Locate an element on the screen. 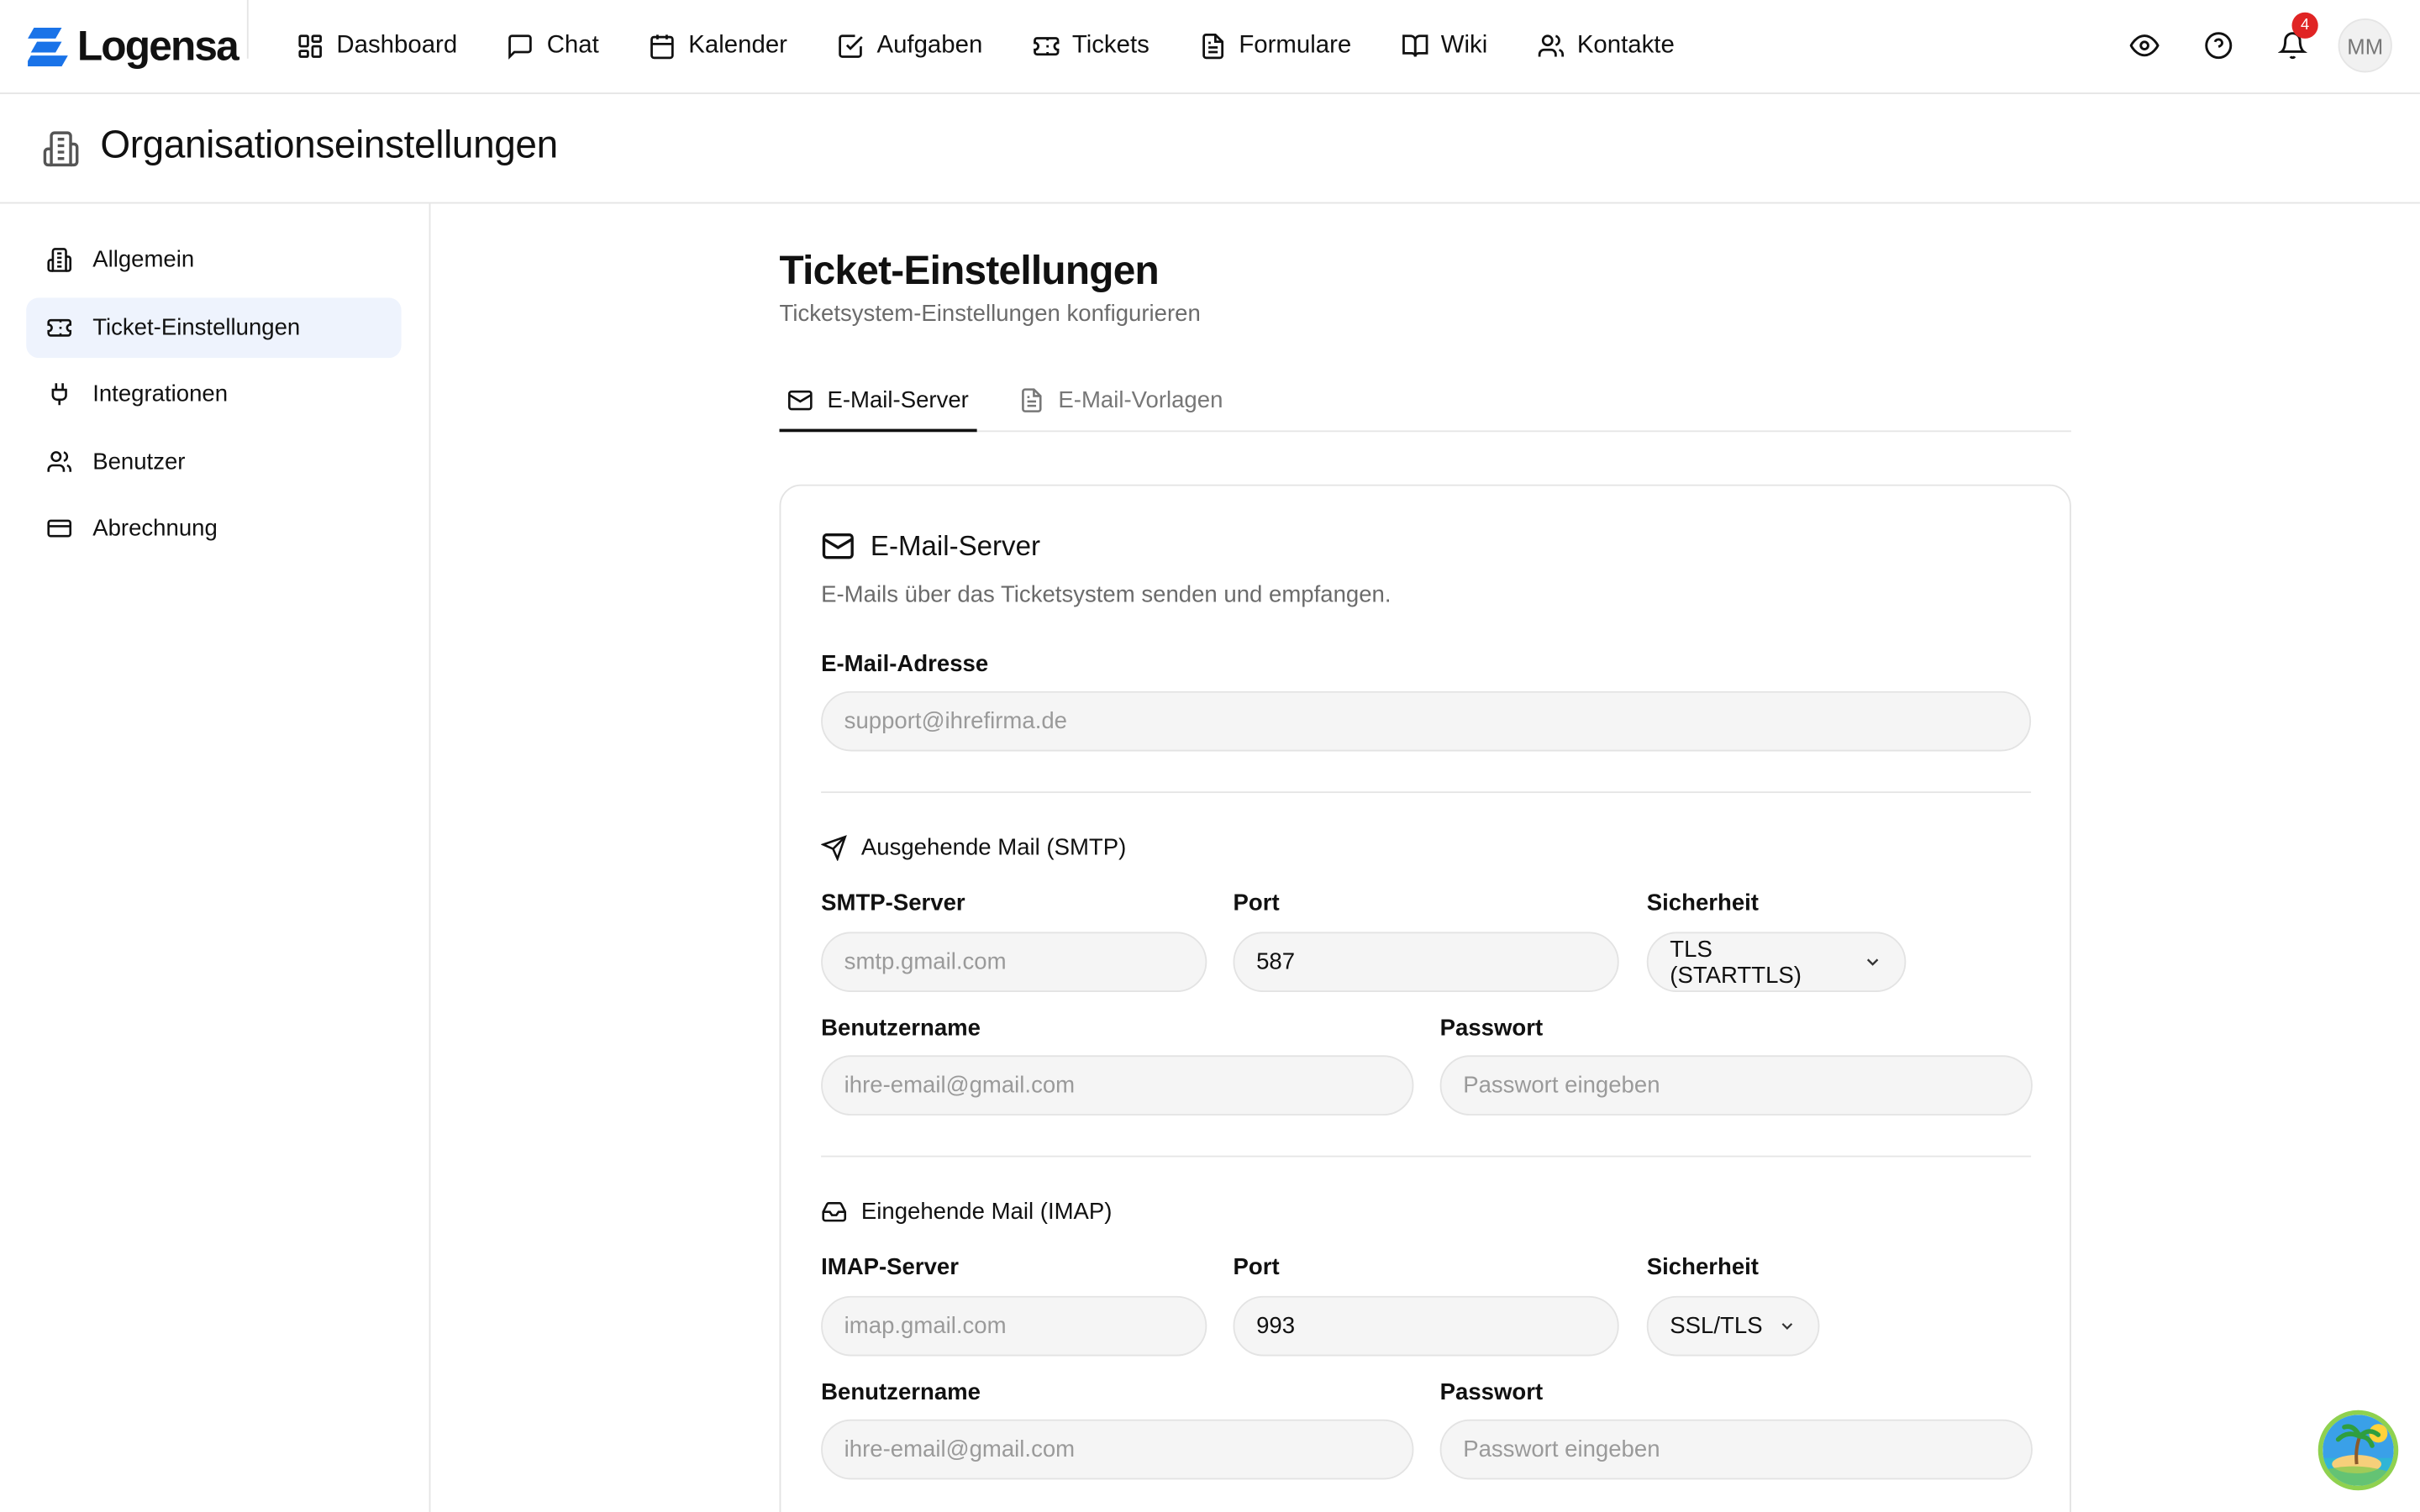 The image size is (2420, 1512). imap-security-label: Sicherheit is located at coordinates (1703, 1267).